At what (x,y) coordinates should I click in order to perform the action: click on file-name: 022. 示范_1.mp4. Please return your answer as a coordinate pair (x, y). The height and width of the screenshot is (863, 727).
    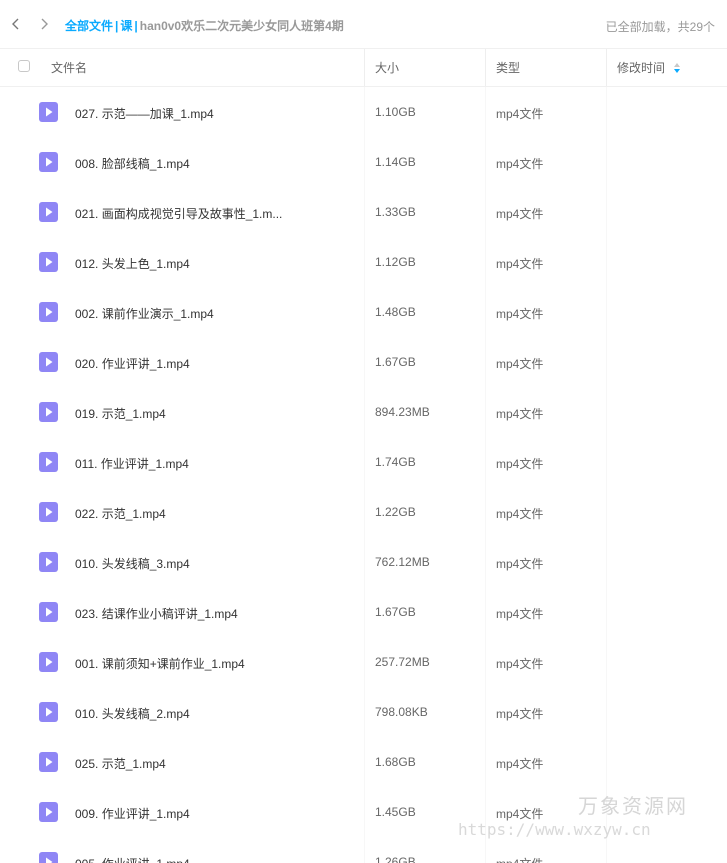
    Looking at the image, I should click on (215, 513).